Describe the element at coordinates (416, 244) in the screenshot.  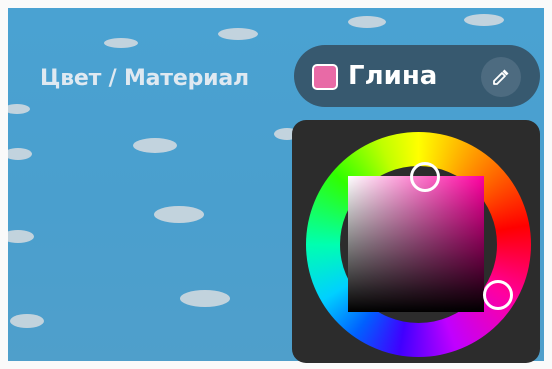
I see `saturation-value-square` at that location.